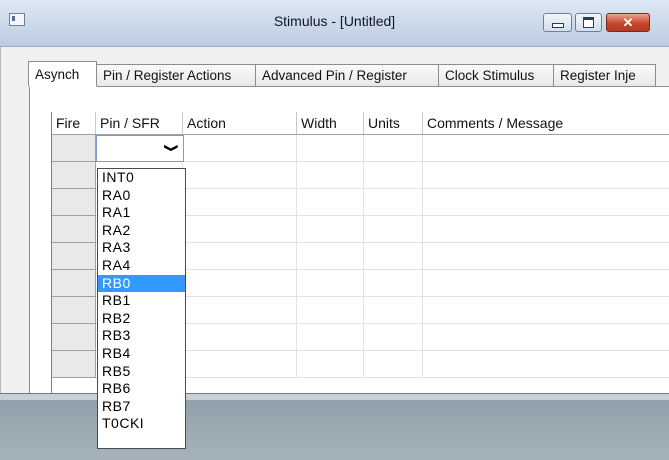 This screenshot has width=669, height=460. Describe the element at coordinates (393, 123) in the screenshot. I see `column-header-units: Units` at that location.